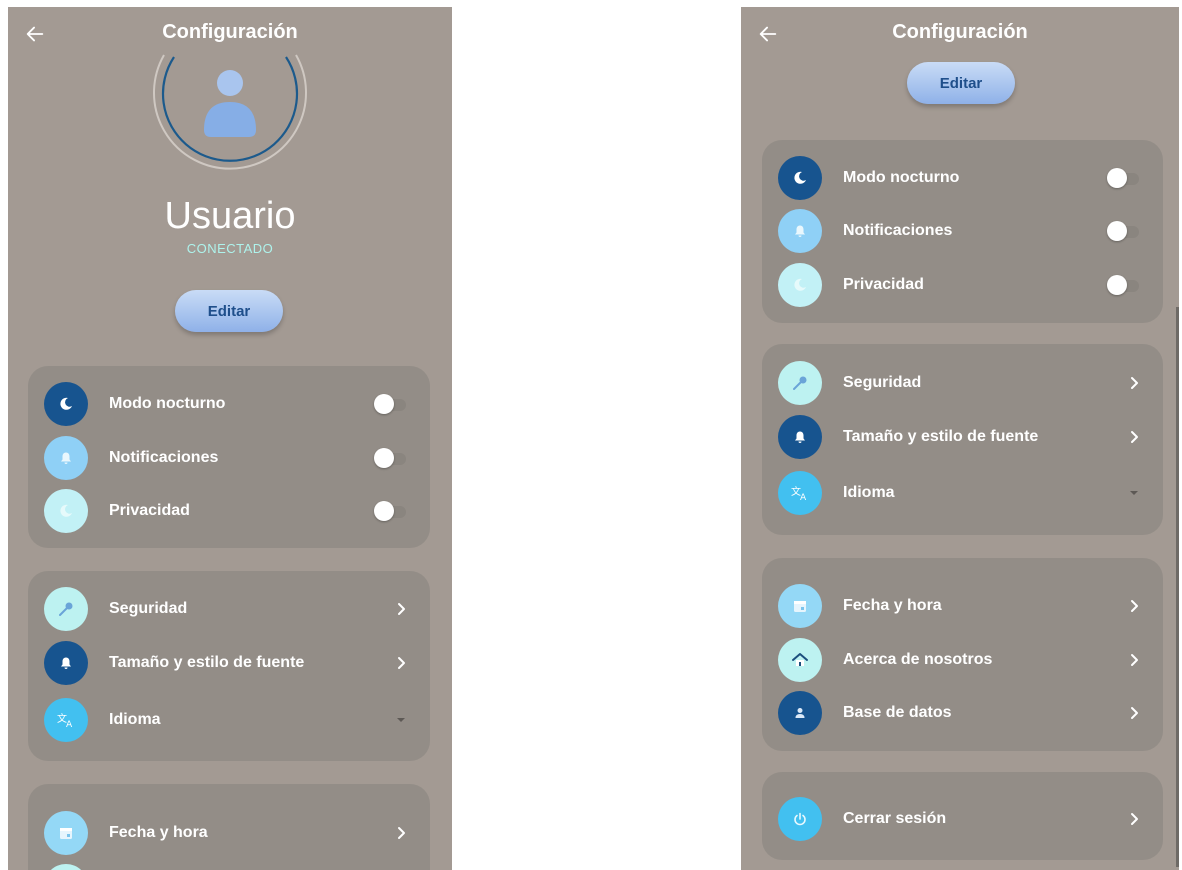 The image size is (1182, 870). I want to click on top-bar: Configuración, so click(960, 33).